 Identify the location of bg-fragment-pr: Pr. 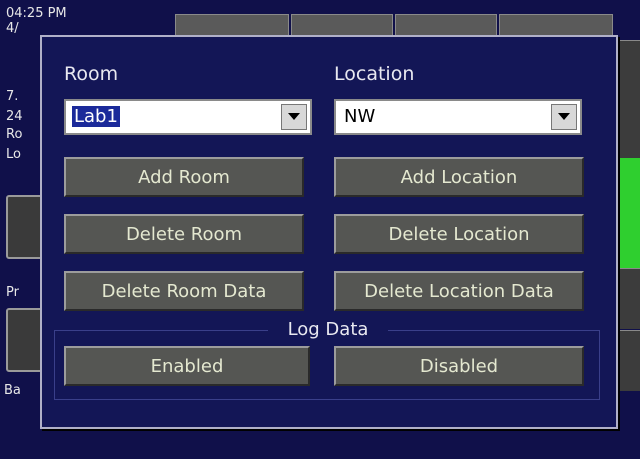
(12, 292).